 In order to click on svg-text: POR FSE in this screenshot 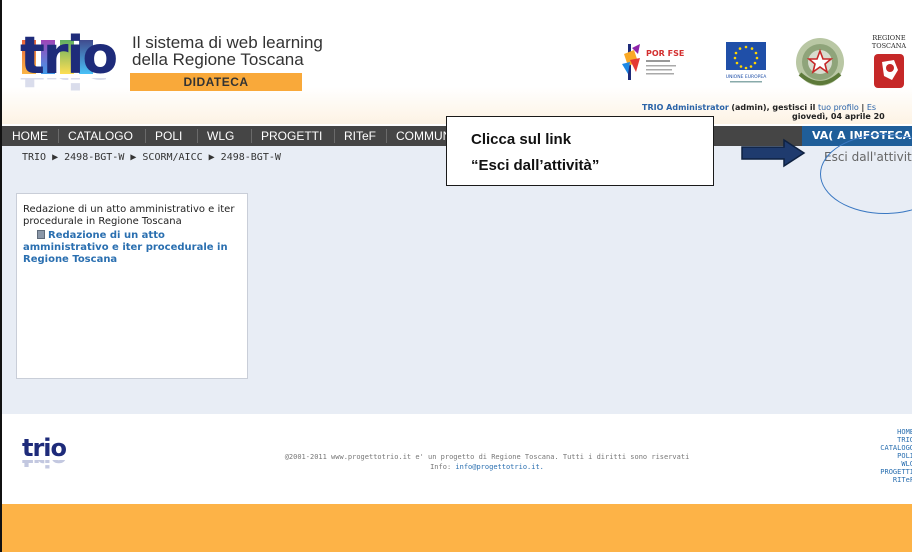, I will do `click(665, 53)`.